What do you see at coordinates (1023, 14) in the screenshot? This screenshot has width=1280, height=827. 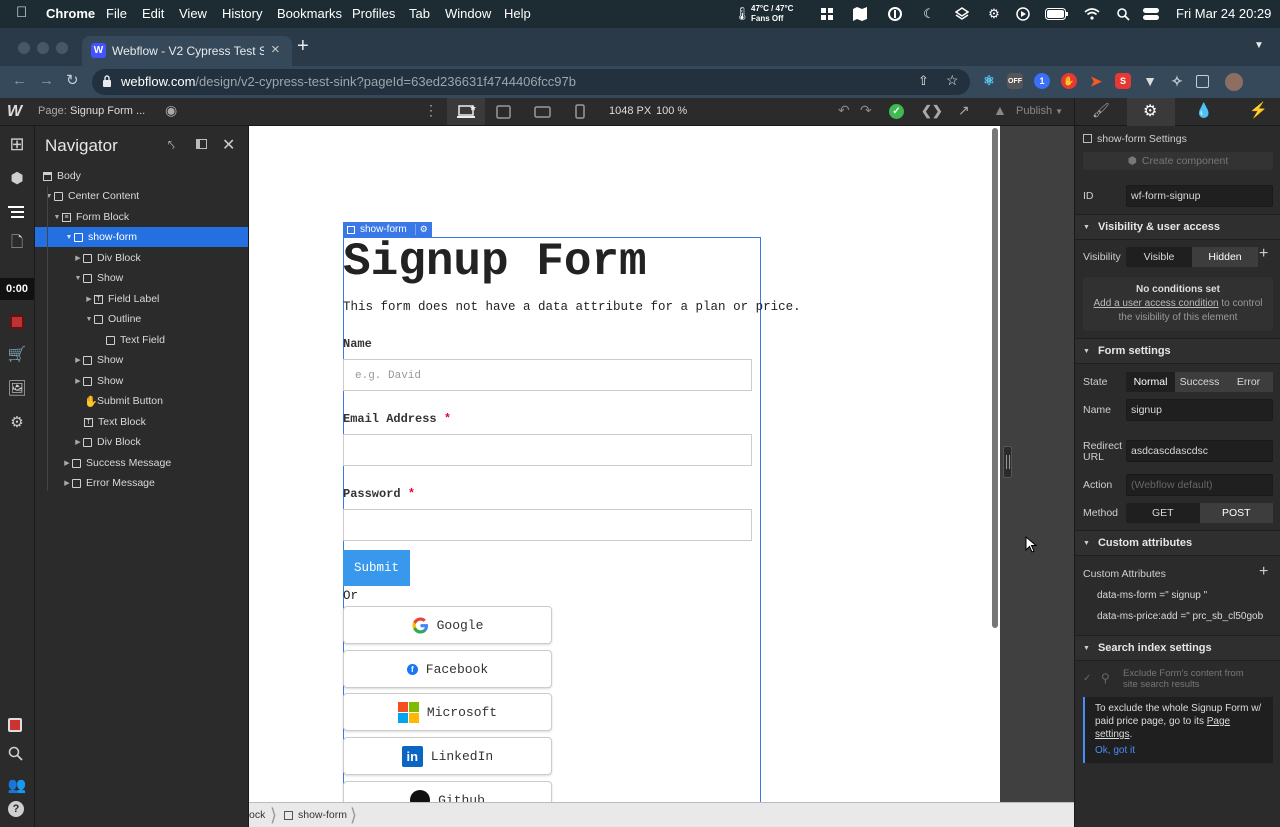 I see `play-icon` at bounding box center [1023, 14].